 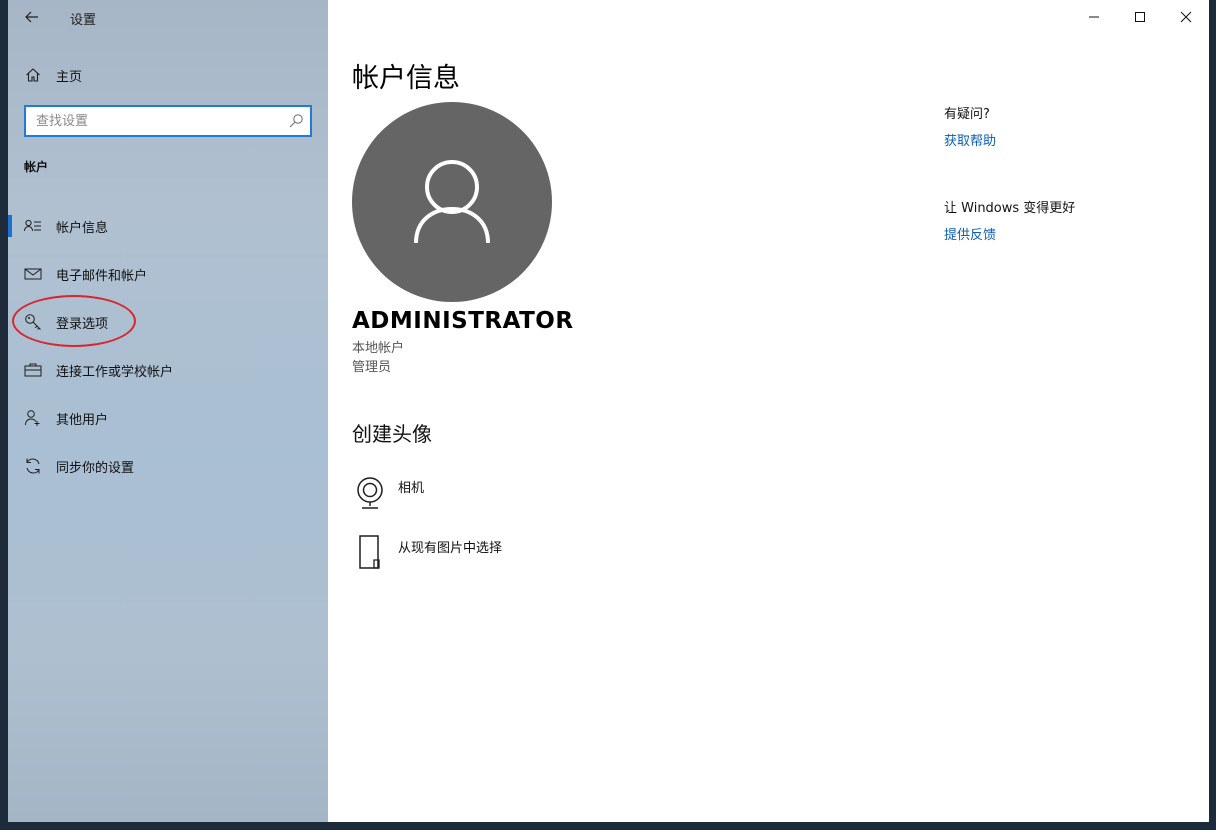 I want to click on account-role: 管理员, so click(x=372, y=367).